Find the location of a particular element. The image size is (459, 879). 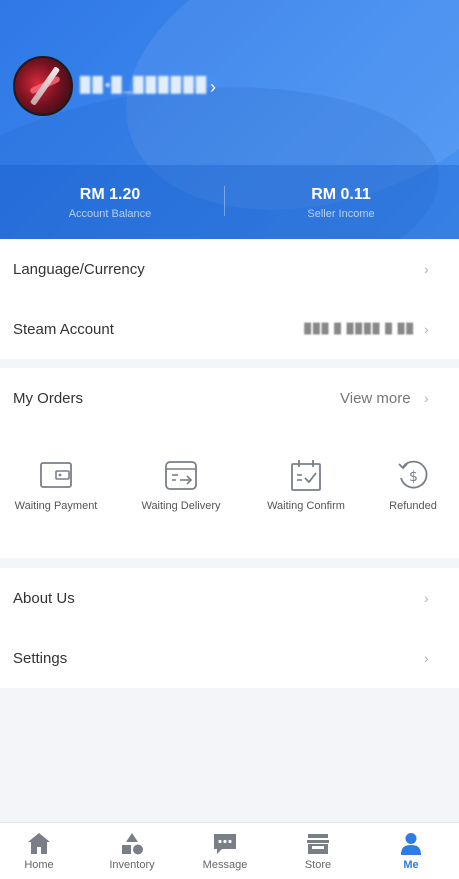

wallet-icon is located at coordinates (56, 475).